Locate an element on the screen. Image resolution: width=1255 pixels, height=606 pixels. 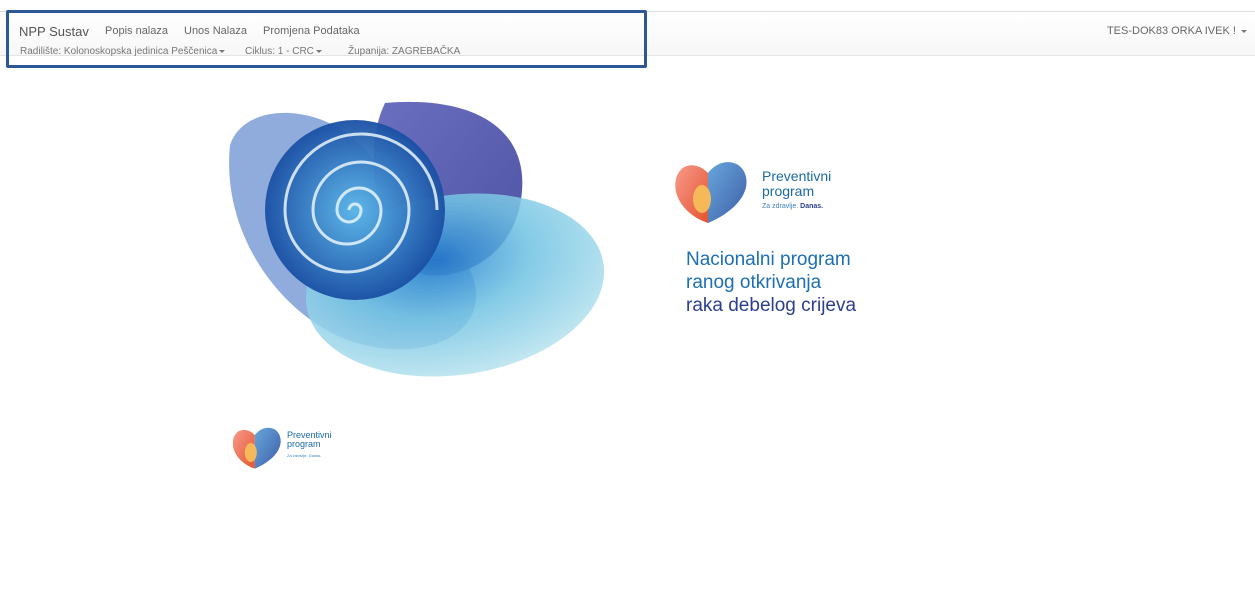
preventivni-program-logo: Preventivni program Za zdravlje. Danas. is located at coordinates (772, 190).